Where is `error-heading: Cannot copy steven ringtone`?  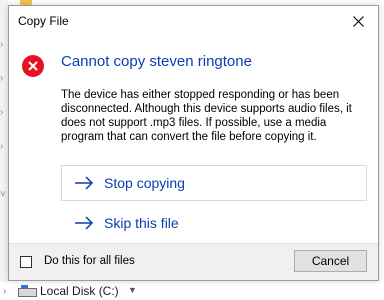 error-heading: Cannot copy steven ringtone is located at coordinates (156, 61).